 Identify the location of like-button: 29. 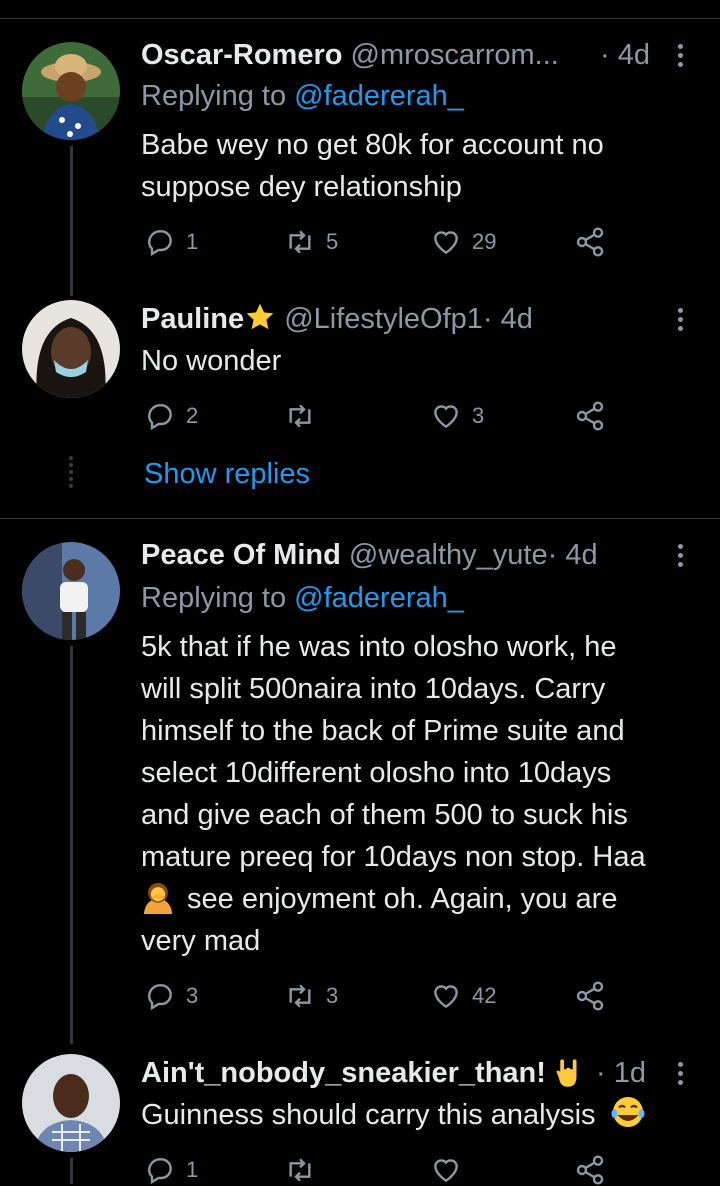
(463, 242).